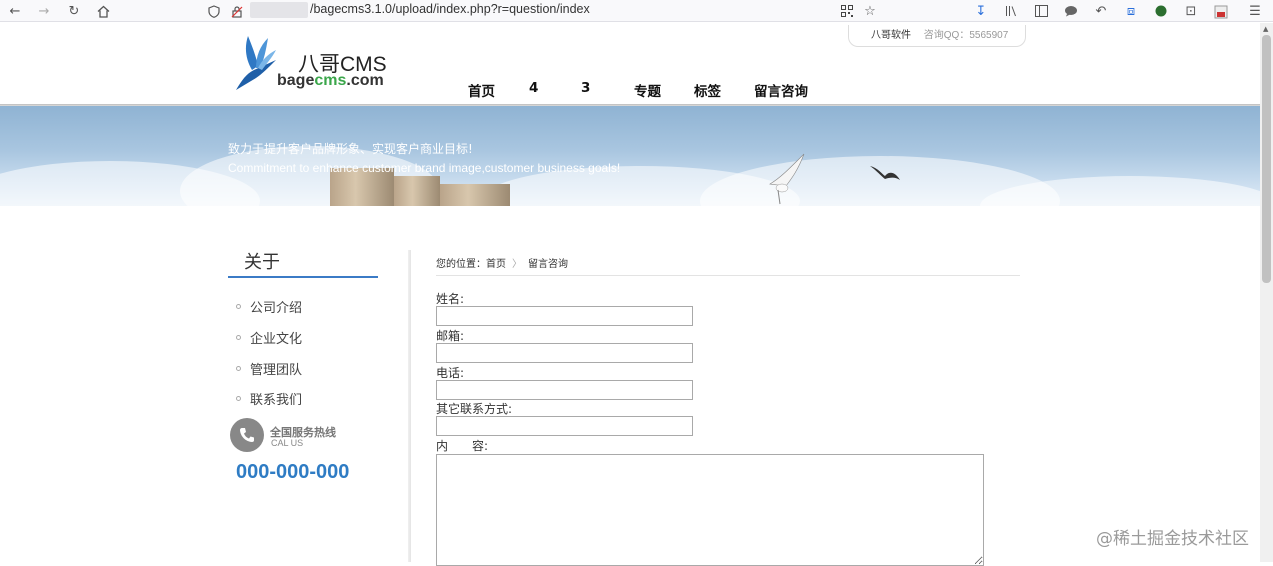 The image size is (1273, 566). I want to click on forward-arrow-icon: →, so click(44, 11).